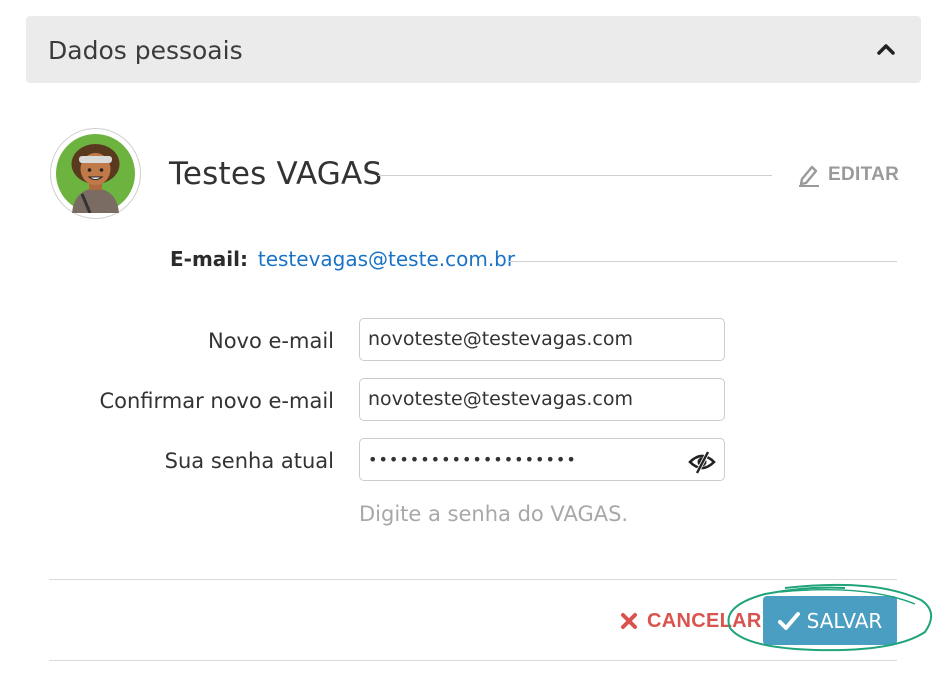 The height and width of the screenshot is (680, 944). I want to click on confirm-email-value: novoteste@testevagas.com, so click(500, 399).